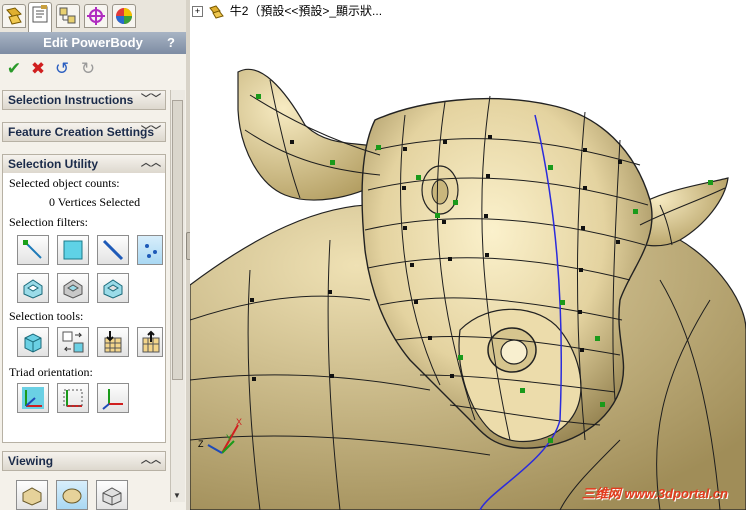 This screenshot has width=746, height=510. Describe the element at coordinates (197, 12) in the screenshot. I see `expand-icon: +` at that location.